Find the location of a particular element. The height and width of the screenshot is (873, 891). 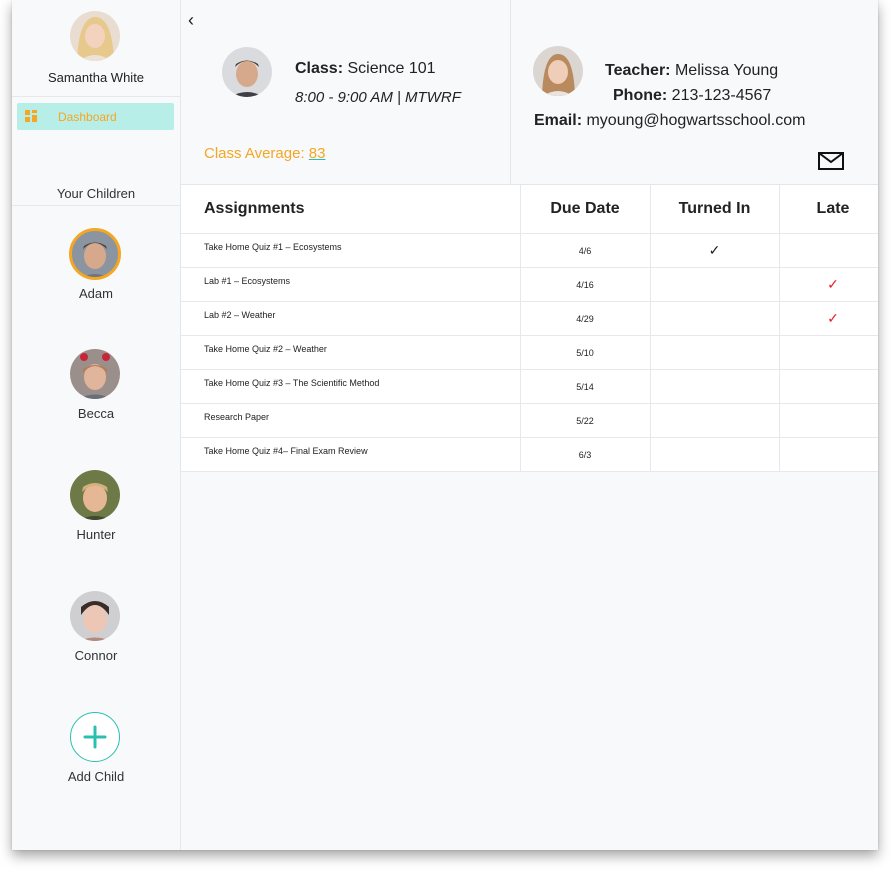

child-item-connor: Connor is located at coordinates (96, 636).